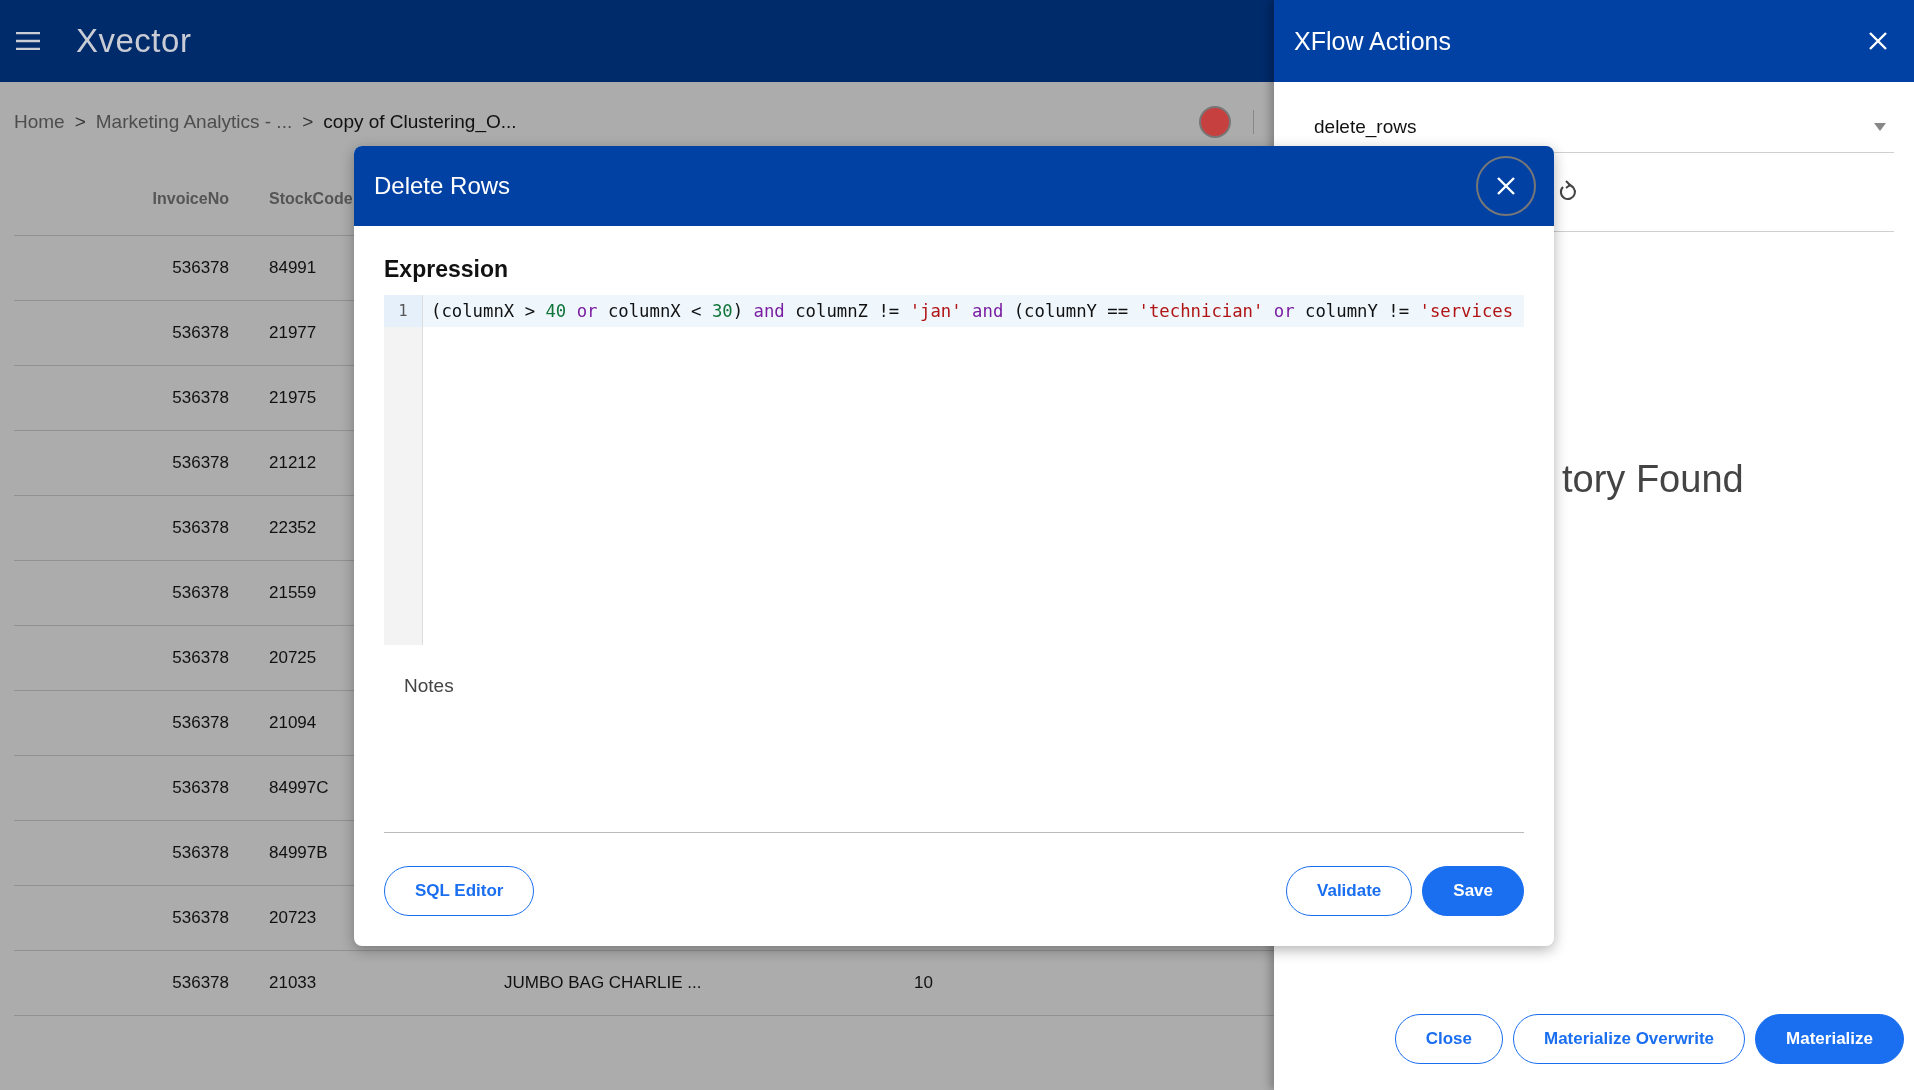 This screenshot has width=1914, height=1090. Describe the element at coordinates (1448, 1039) in the screenshot. I see `drawer-button: Close` at that location.